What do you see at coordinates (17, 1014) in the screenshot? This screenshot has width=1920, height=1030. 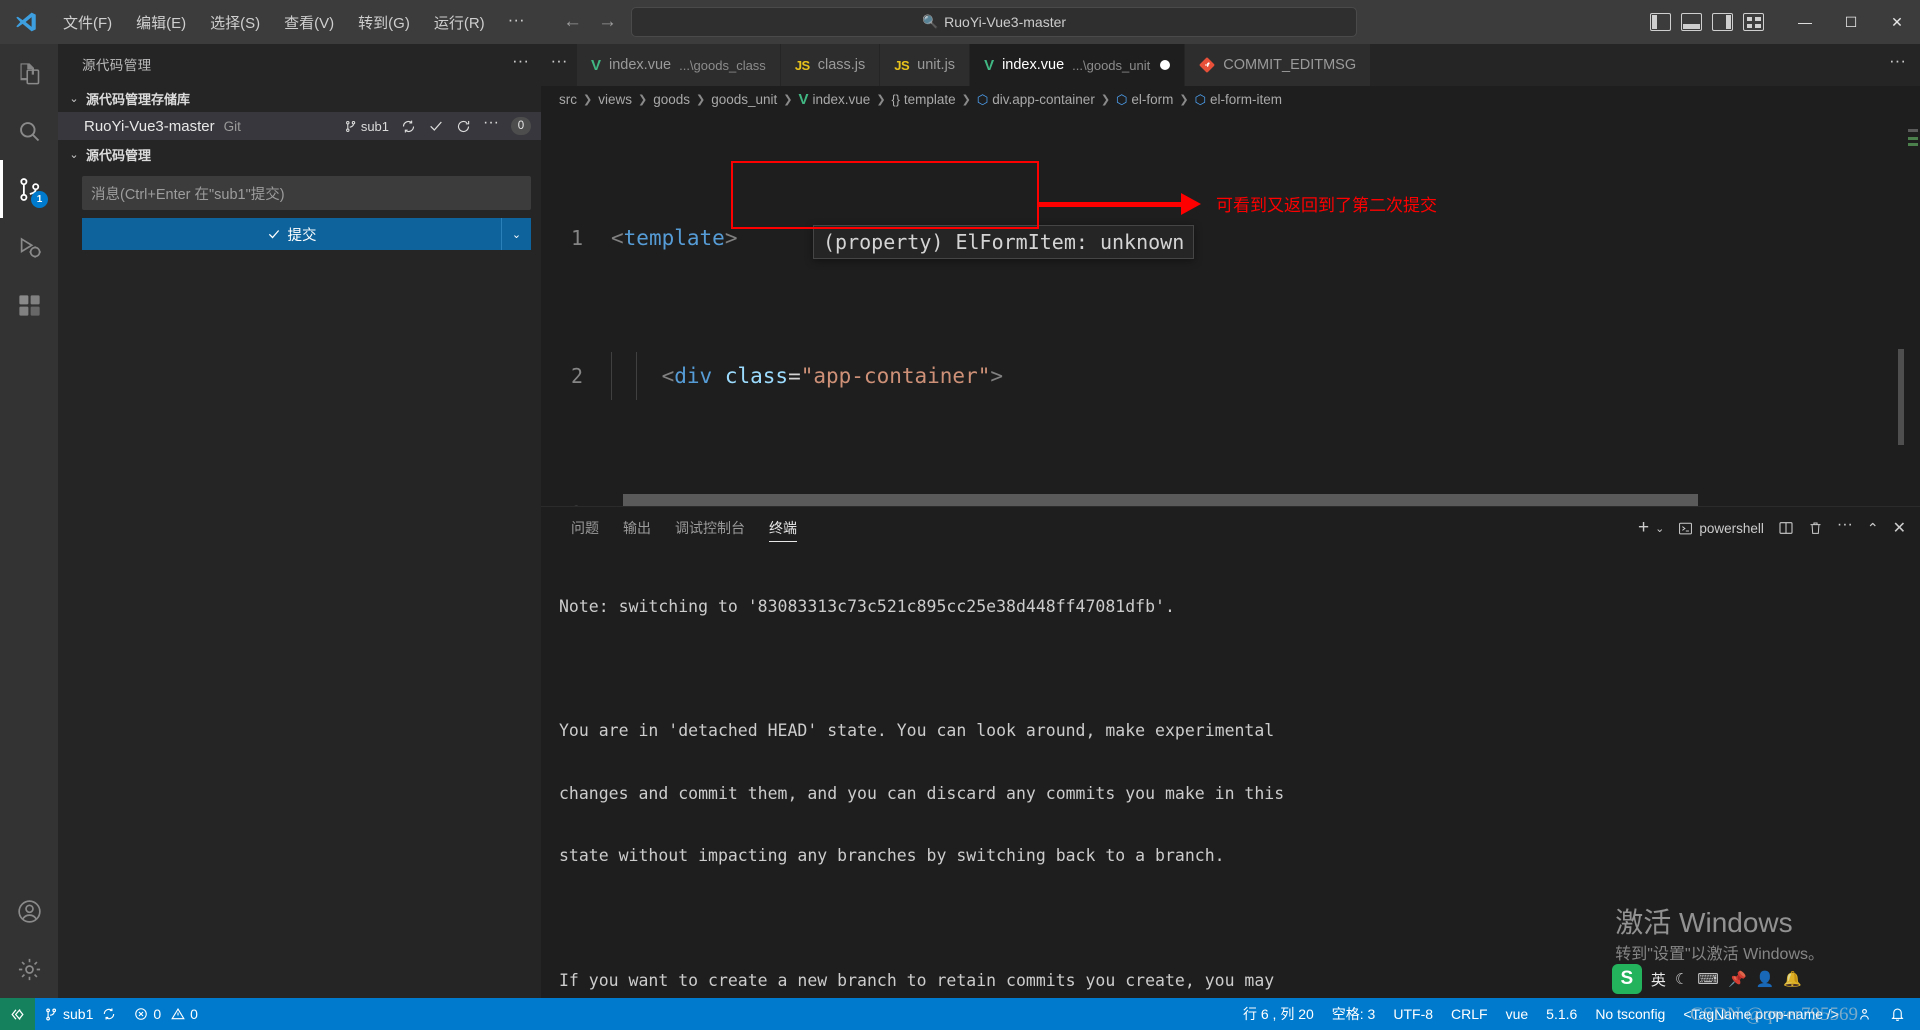 I see `status-remote-host` at bounding box center [17, 1014].